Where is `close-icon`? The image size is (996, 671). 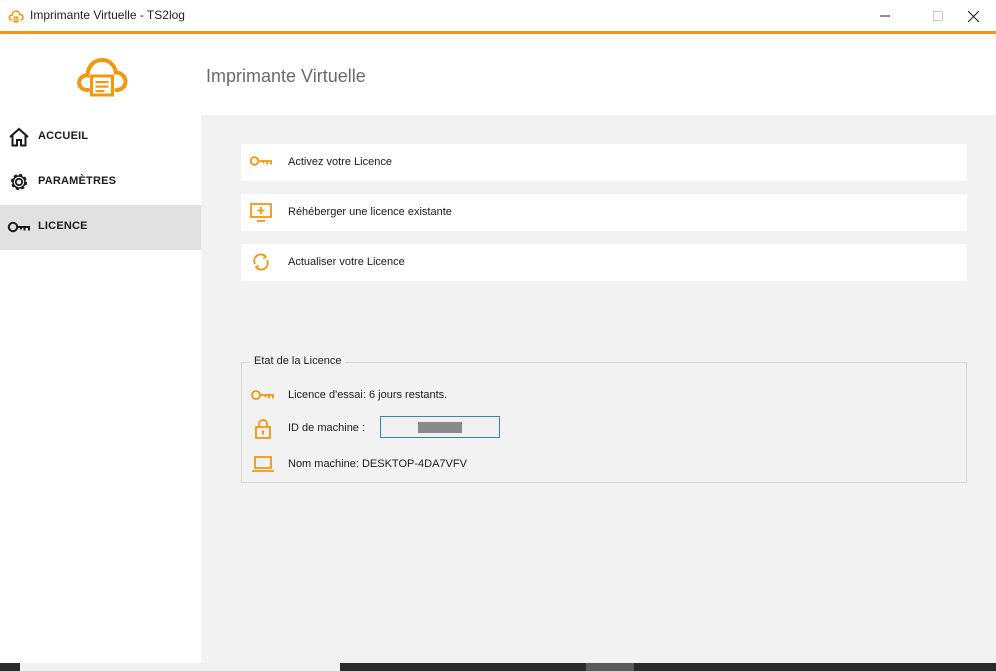 close-icon is located at coordinates (973, 16).